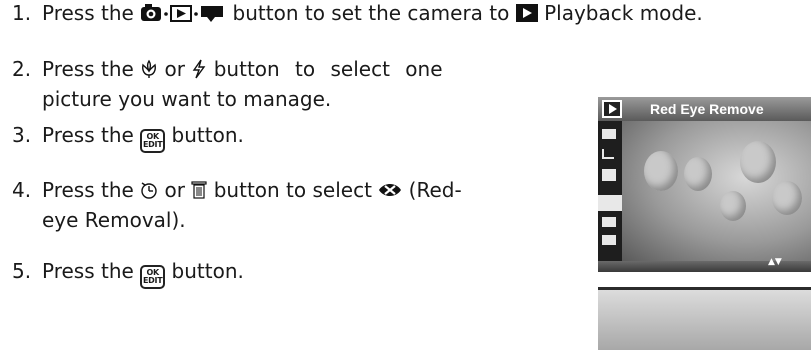 The width and height of the screenshot is (811, 350). What do you see at coordinates (149, 193) in the screenshot?
I see `self-timer-icon` at bounding box center [149, 193].